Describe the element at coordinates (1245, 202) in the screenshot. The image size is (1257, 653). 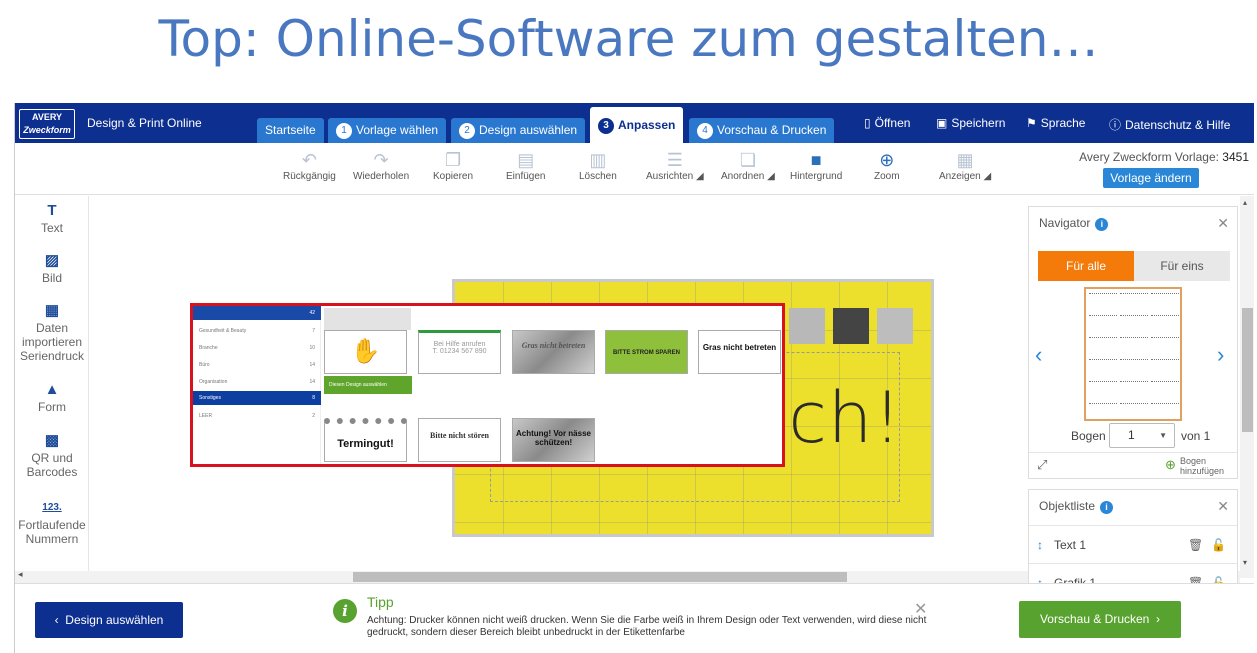
I see `scroll-up-icon: ▴` at that location.